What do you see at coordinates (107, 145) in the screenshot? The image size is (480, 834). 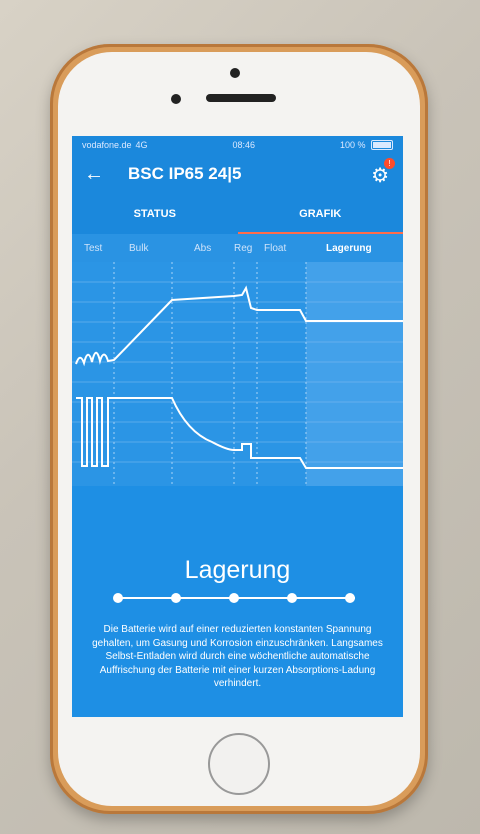 I see `carrier-label: vodafone.de` at bounding box center [107, 145].